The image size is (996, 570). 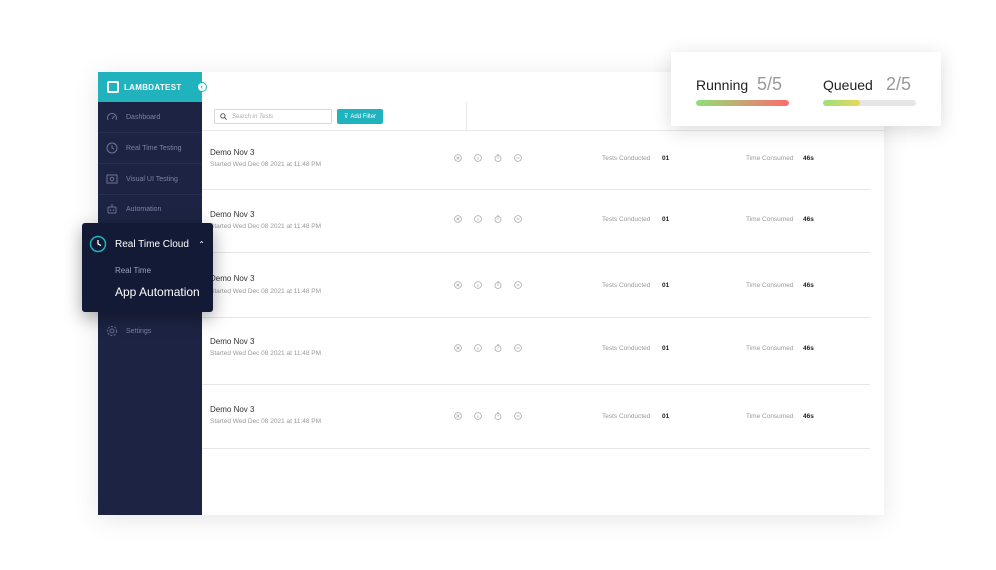 What do you see at coordinates (112, 117) in the screenshot?
I see `speedometer-icon` at bounding box center [112, 117].